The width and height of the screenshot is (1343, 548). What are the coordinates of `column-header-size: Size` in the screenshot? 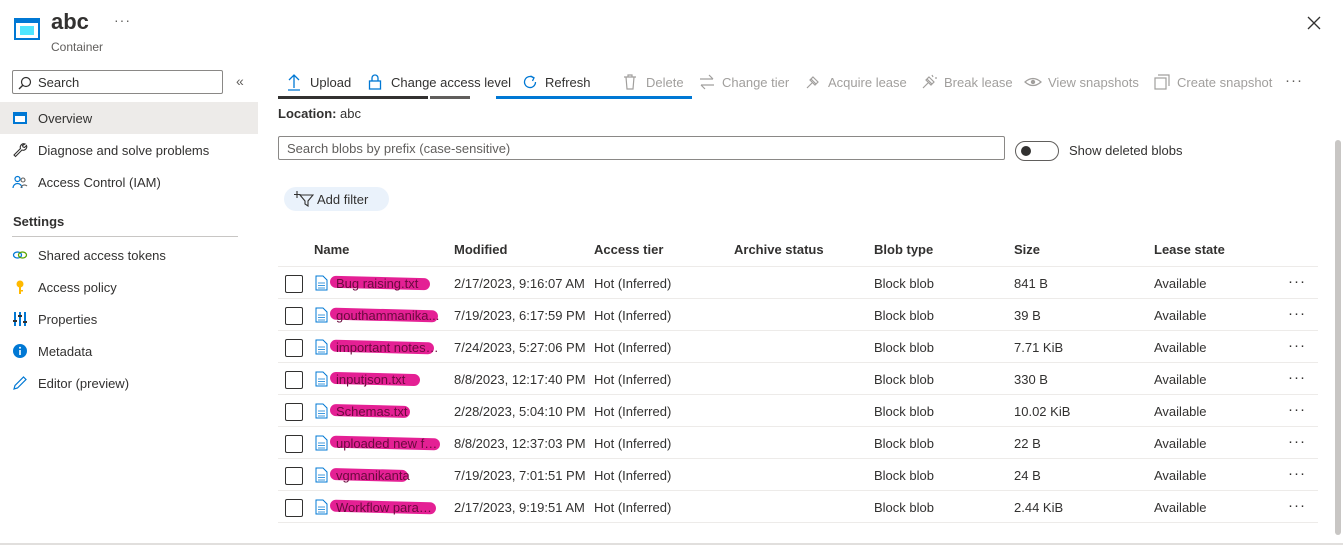 It's located at (1027, 249).